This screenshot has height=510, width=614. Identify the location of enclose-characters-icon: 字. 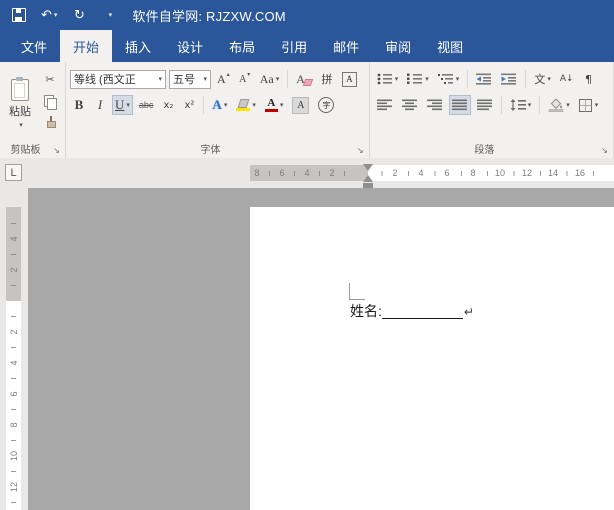
(326, 105).